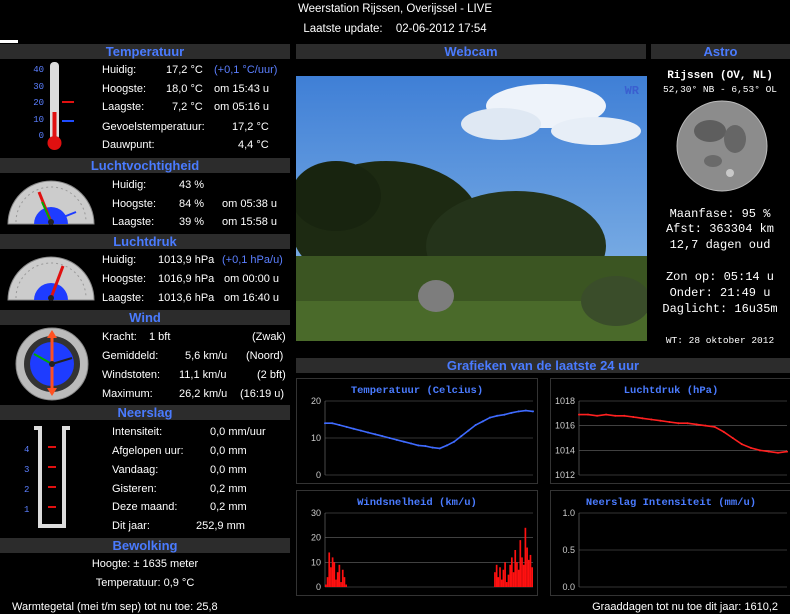 This screenshot has height=614, width=790. What do you see at coordinates (246, 70) in the screenshot?
I see `temp-trend: (+0,1 °C/uur)` at bounding box center [246, 70].